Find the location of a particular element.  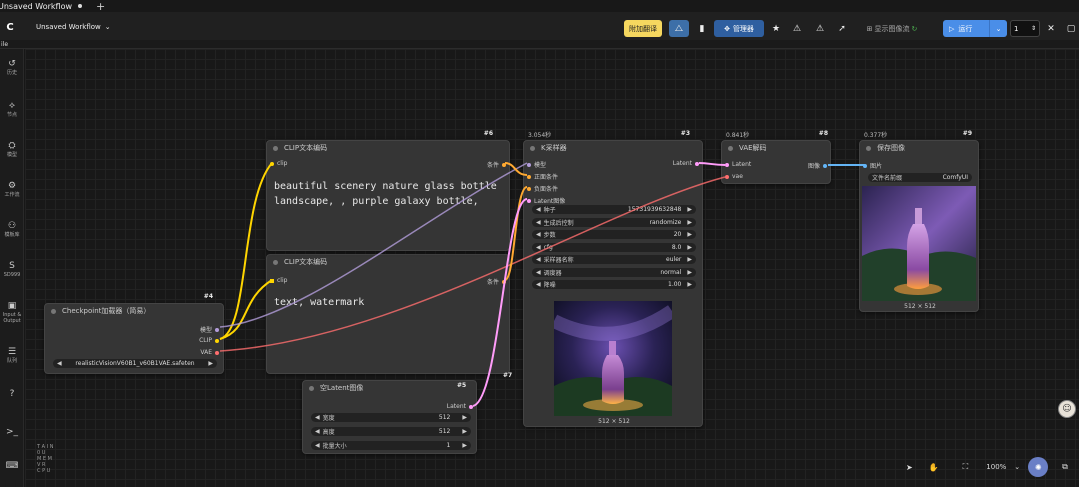

height-widget: ◀ 高度 512 ▶ is located at coordinates (391, 431).